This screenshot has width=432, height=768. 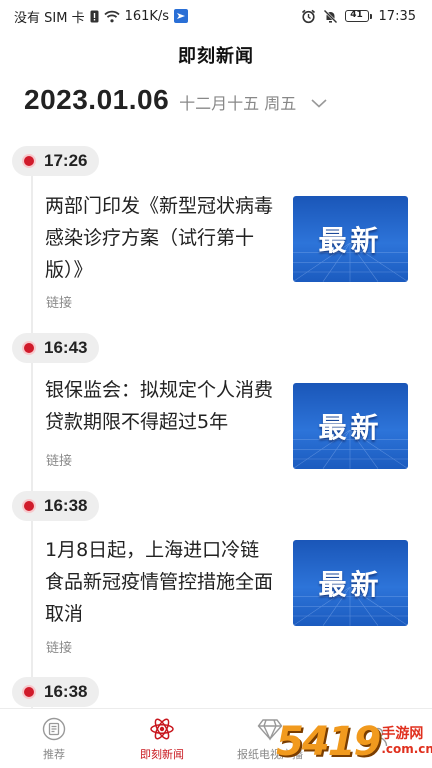 I want to click on lunar-date: 十二月十五 周五, so click(x=238, y=103).